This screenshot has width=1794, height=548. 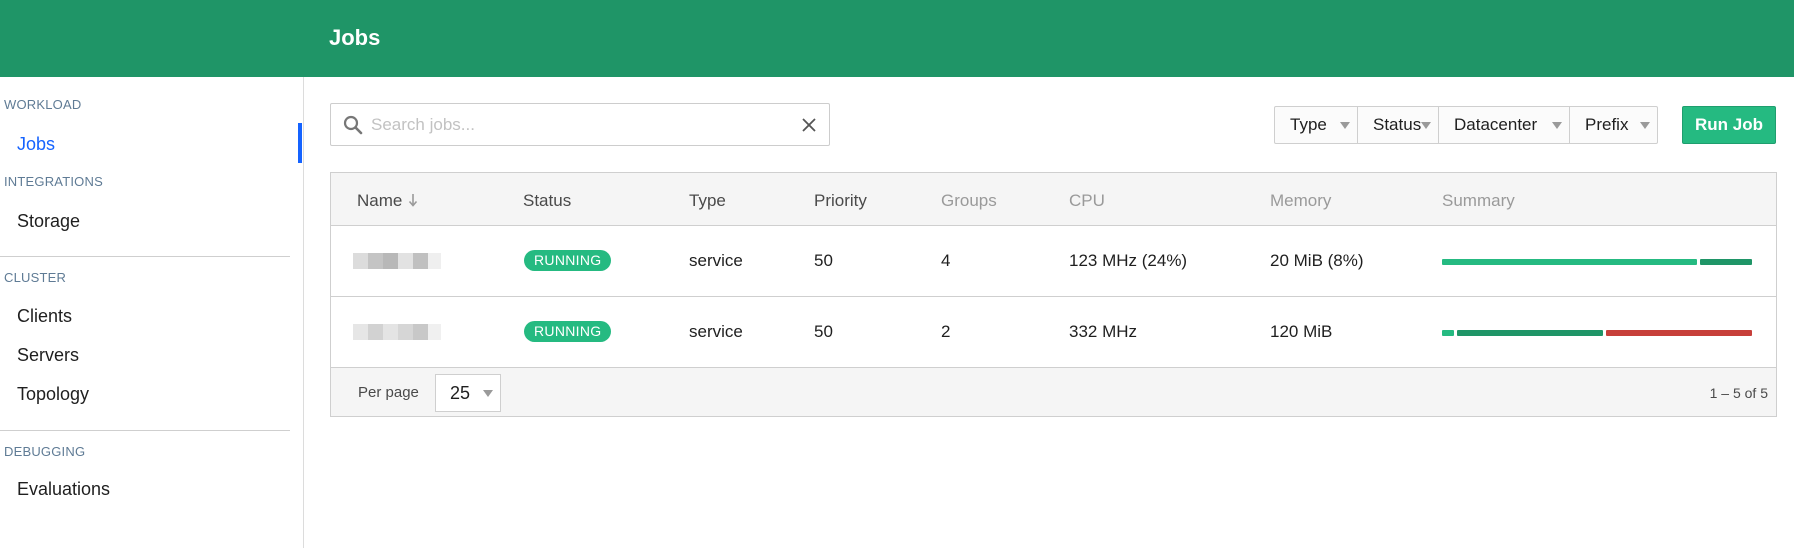 What do you see at coordinates (353, 125) in the screenshot?
I see `search-icon` at bounding box center [353, 125].